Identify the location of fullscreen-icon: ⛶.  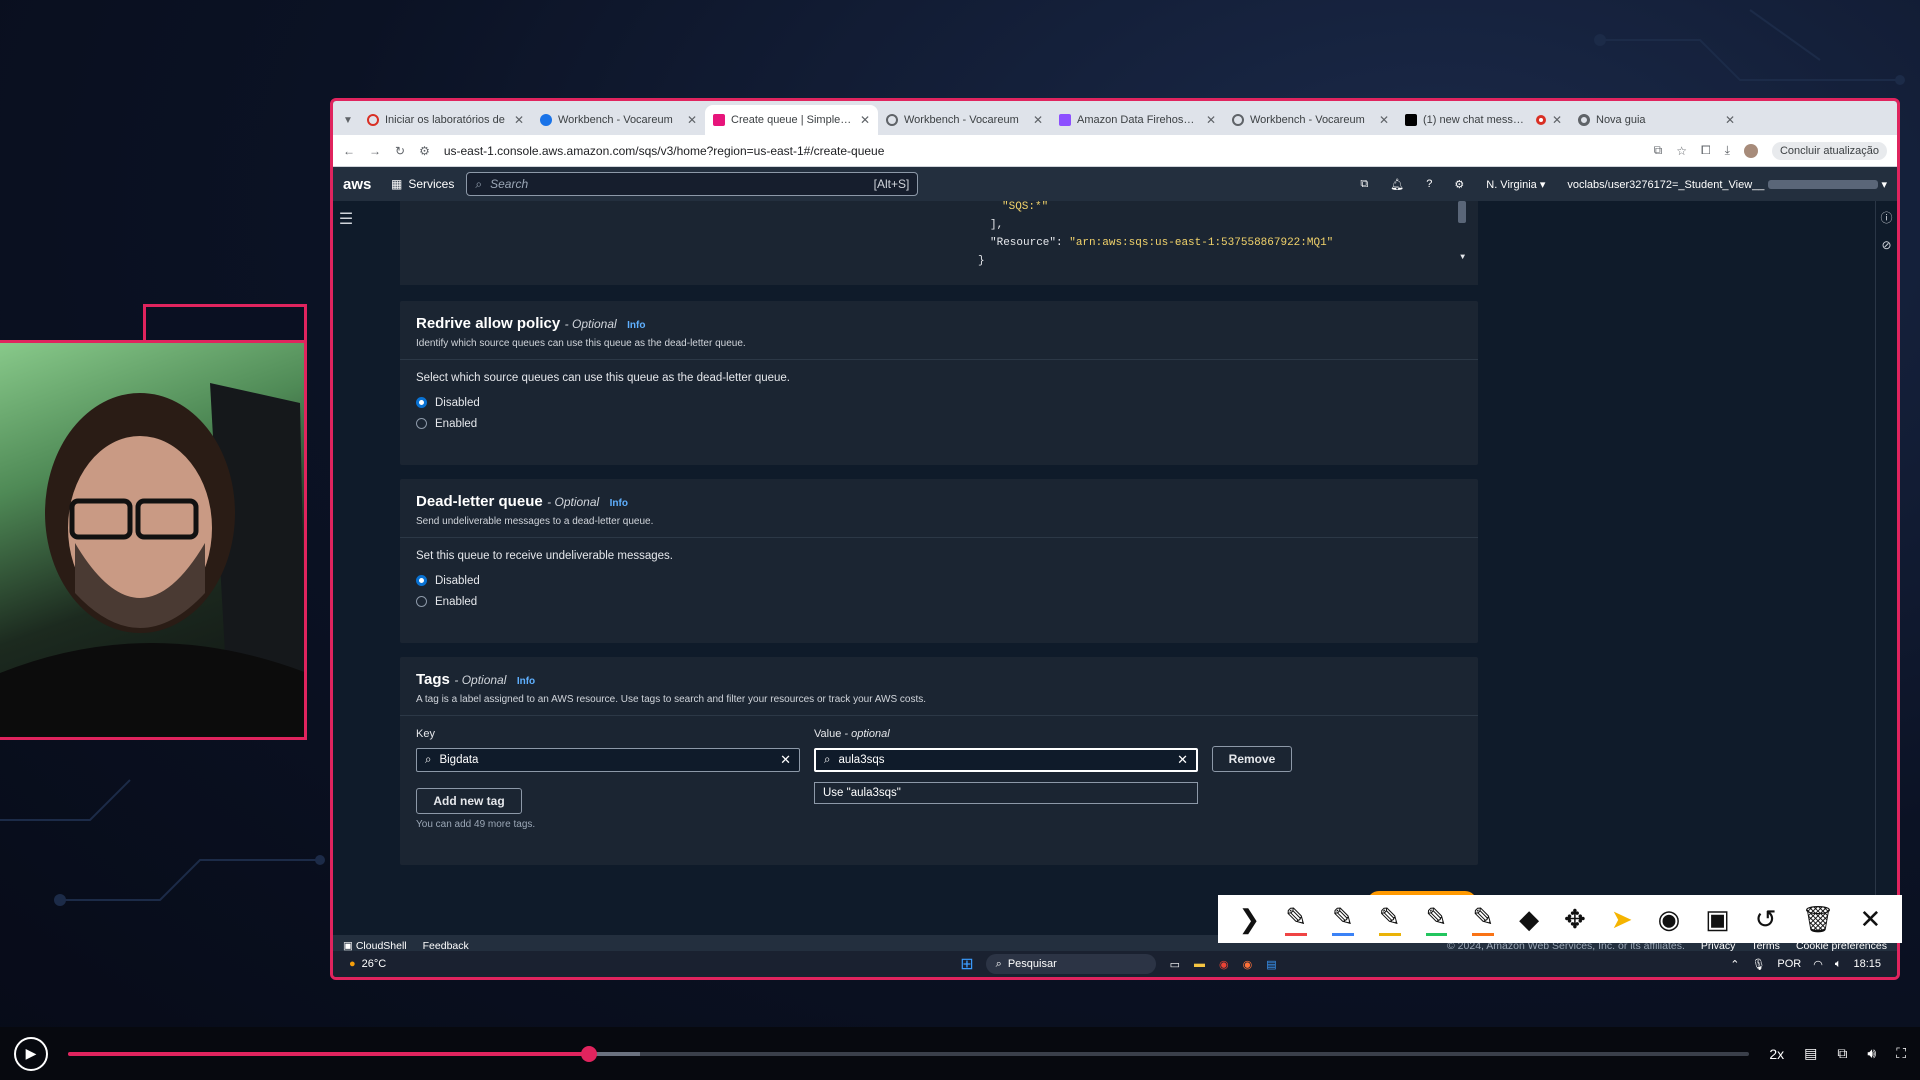
(1901, 1053).